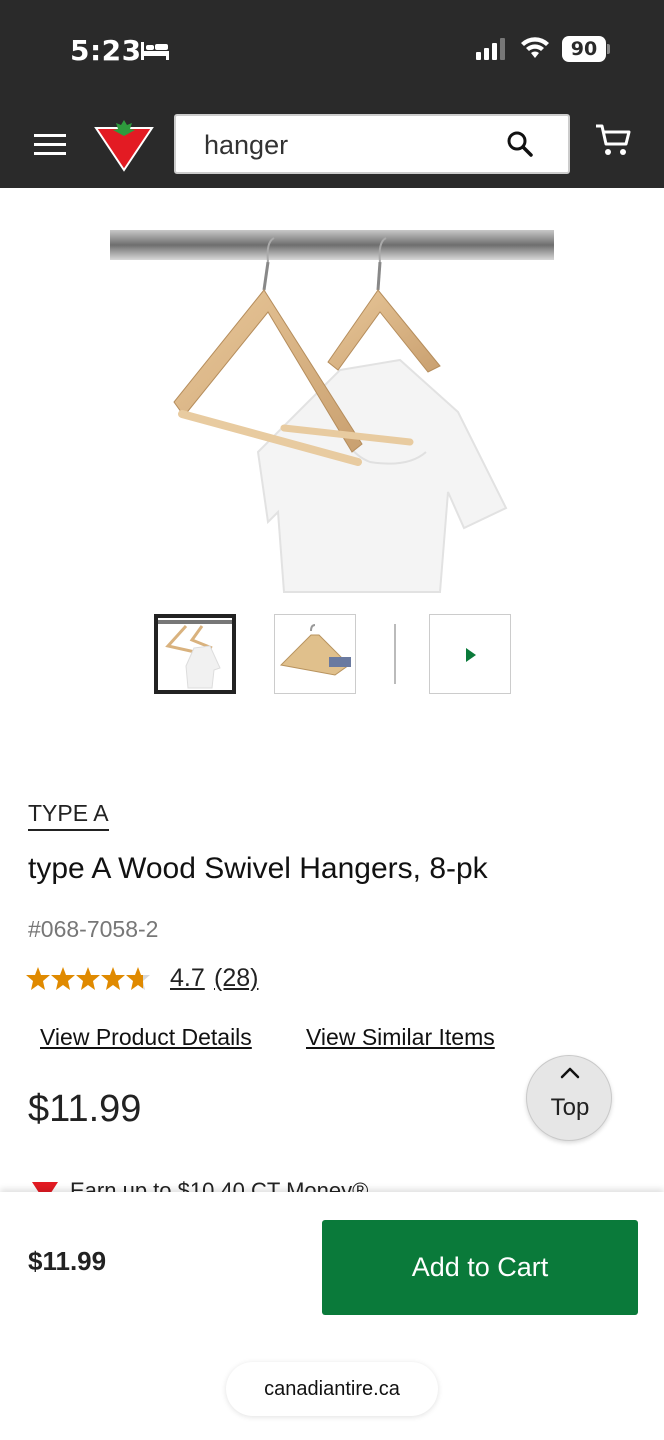 This screenshot has height=1440, width=664. What do you see at coordinates (88, 978) in the screenshot?
I see `rating-stars` at bounding box center [88, 978].